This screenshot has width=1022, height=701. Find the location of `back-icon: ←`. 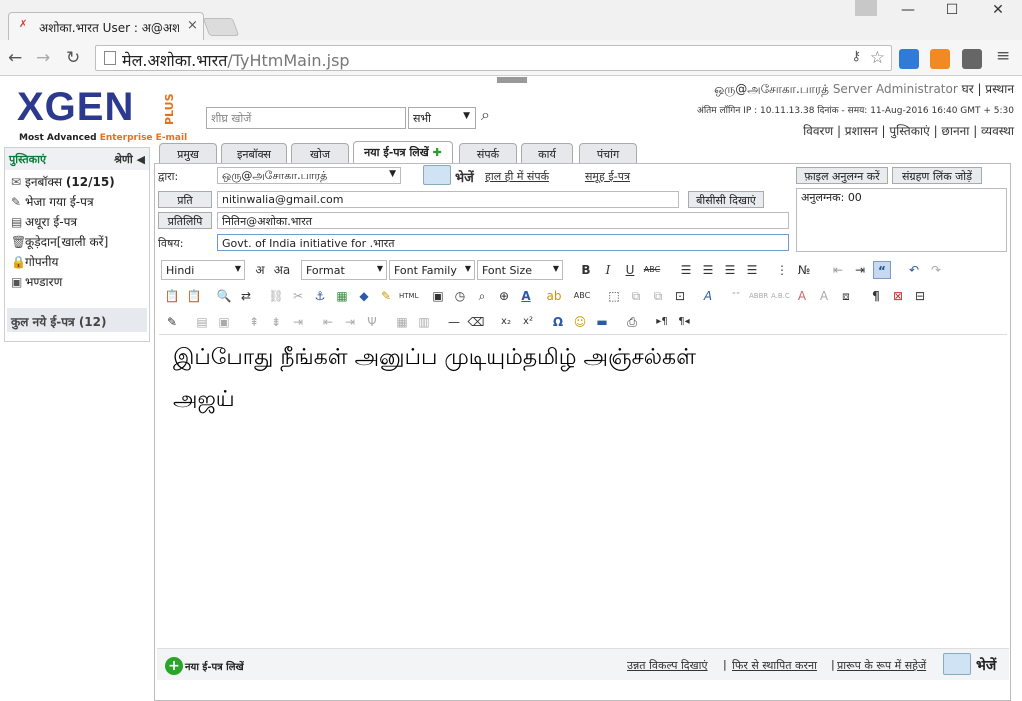

back-icon: ← is located at coordinates (15, 58).